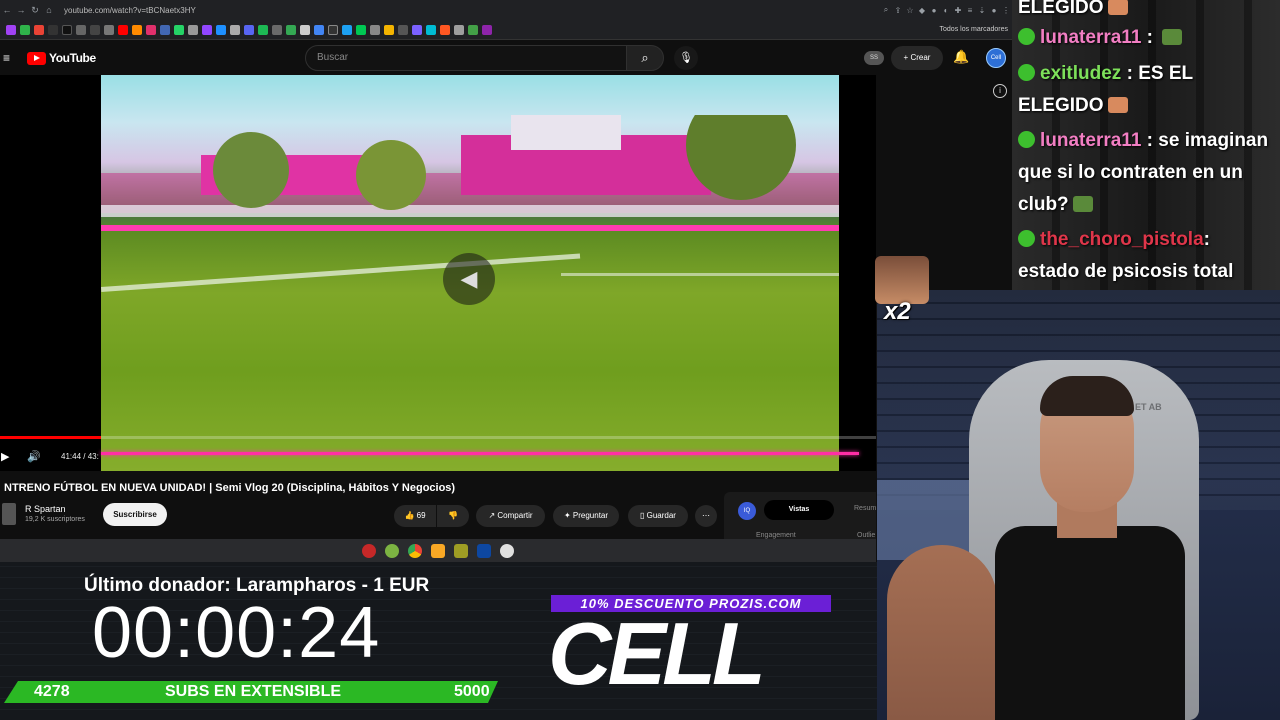 This screenshot has width=1280, height=720. Describe the element at coordinates (922, 10) in the screenshot. I see `extension-icon: ◆` at that location.